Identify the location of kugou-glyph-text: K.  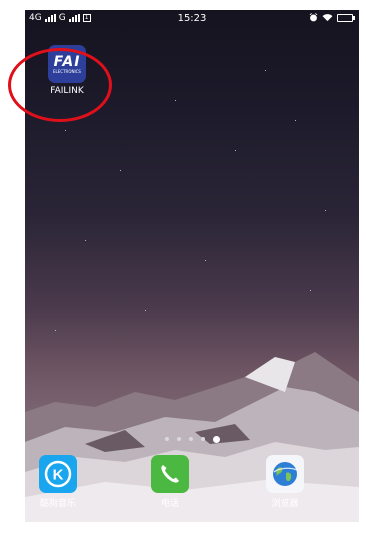
(58, 475).